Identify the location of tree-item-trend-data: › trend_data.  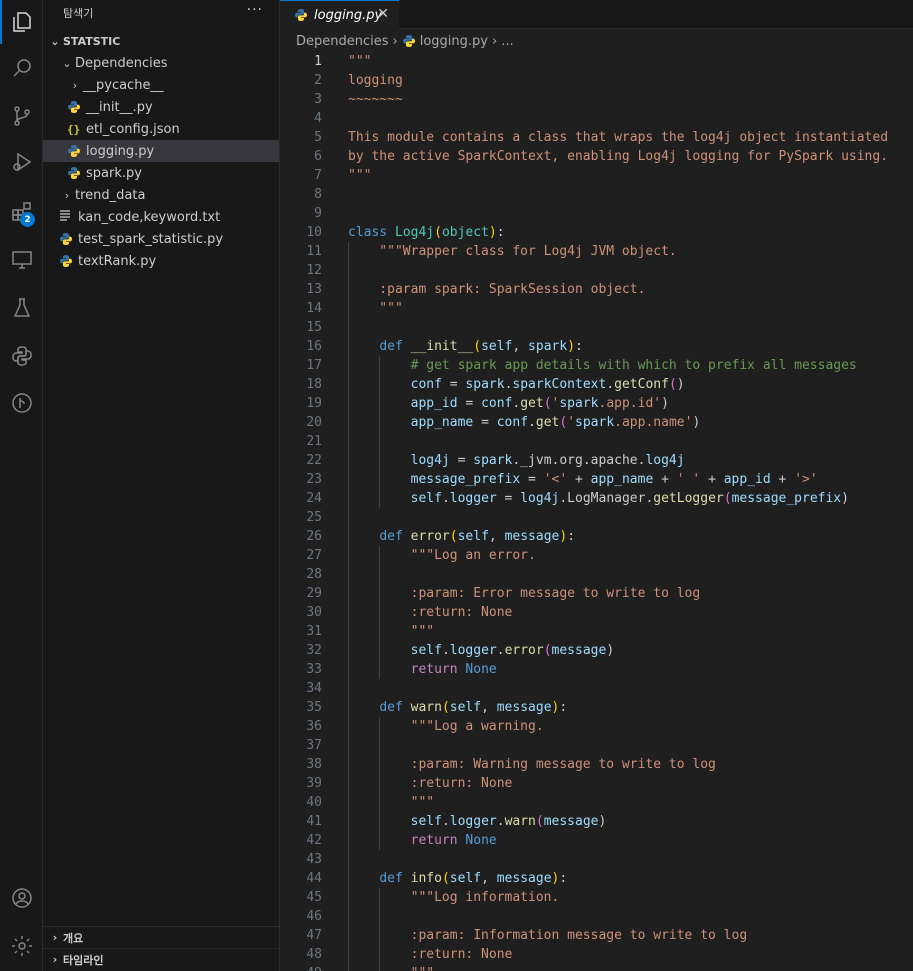
(161, 195).